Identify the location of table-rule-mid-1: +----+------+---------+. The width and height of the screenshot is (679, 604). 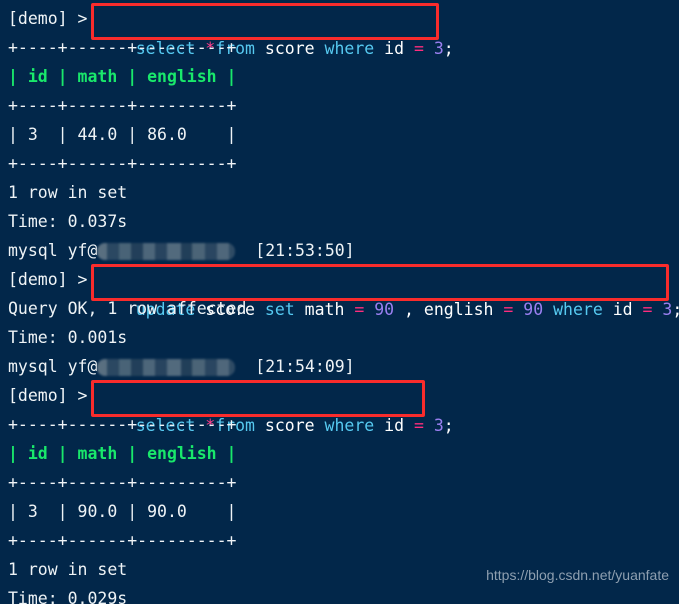
(122, 105).